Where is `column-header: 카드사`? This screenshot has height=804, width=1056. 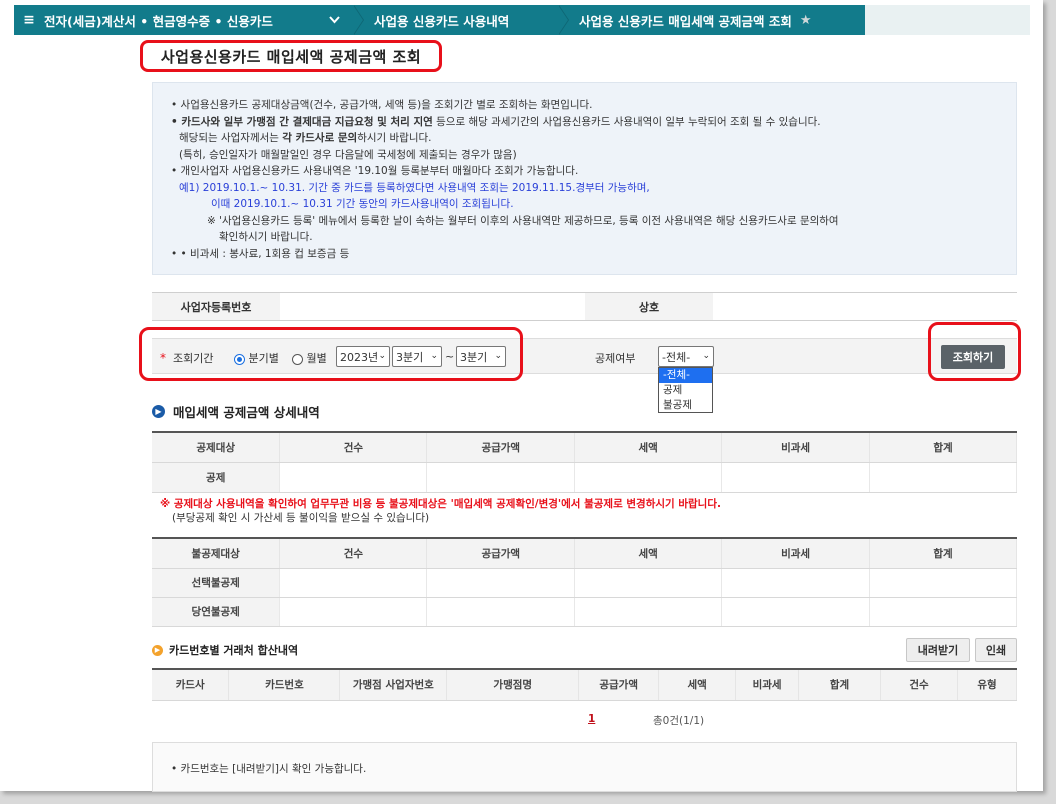
column-header: 카드사 is located at coordinates (191, 684).